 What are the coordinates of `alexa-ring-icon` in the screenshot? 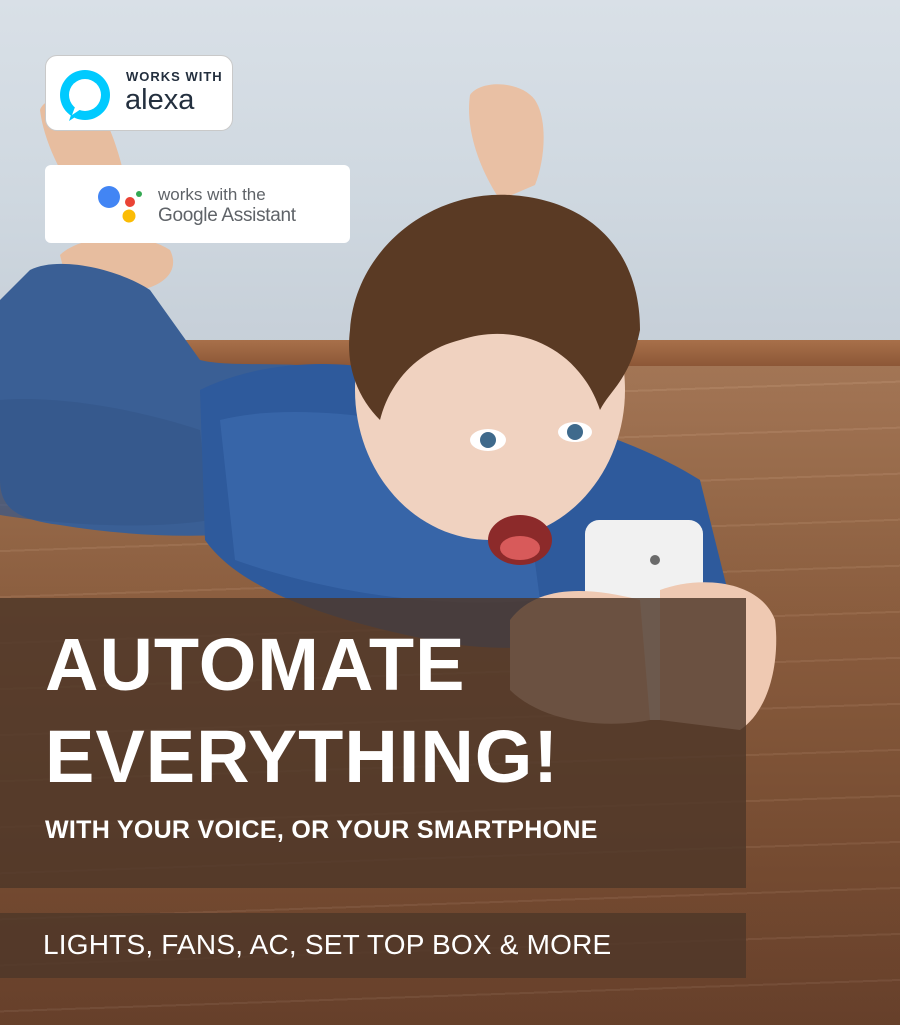 It's located at (85, 95).